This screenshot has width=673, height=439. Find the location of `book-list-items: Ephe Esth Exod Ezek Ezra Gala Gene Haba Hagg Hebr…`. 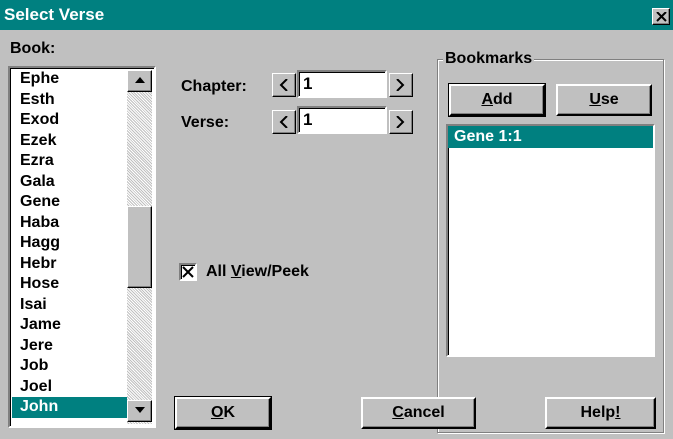

book-list-items: Ephe Esth Exod Ezek Ezra Gala Gene Haba Hagg Hebr… is located at coordinates (72, 243).